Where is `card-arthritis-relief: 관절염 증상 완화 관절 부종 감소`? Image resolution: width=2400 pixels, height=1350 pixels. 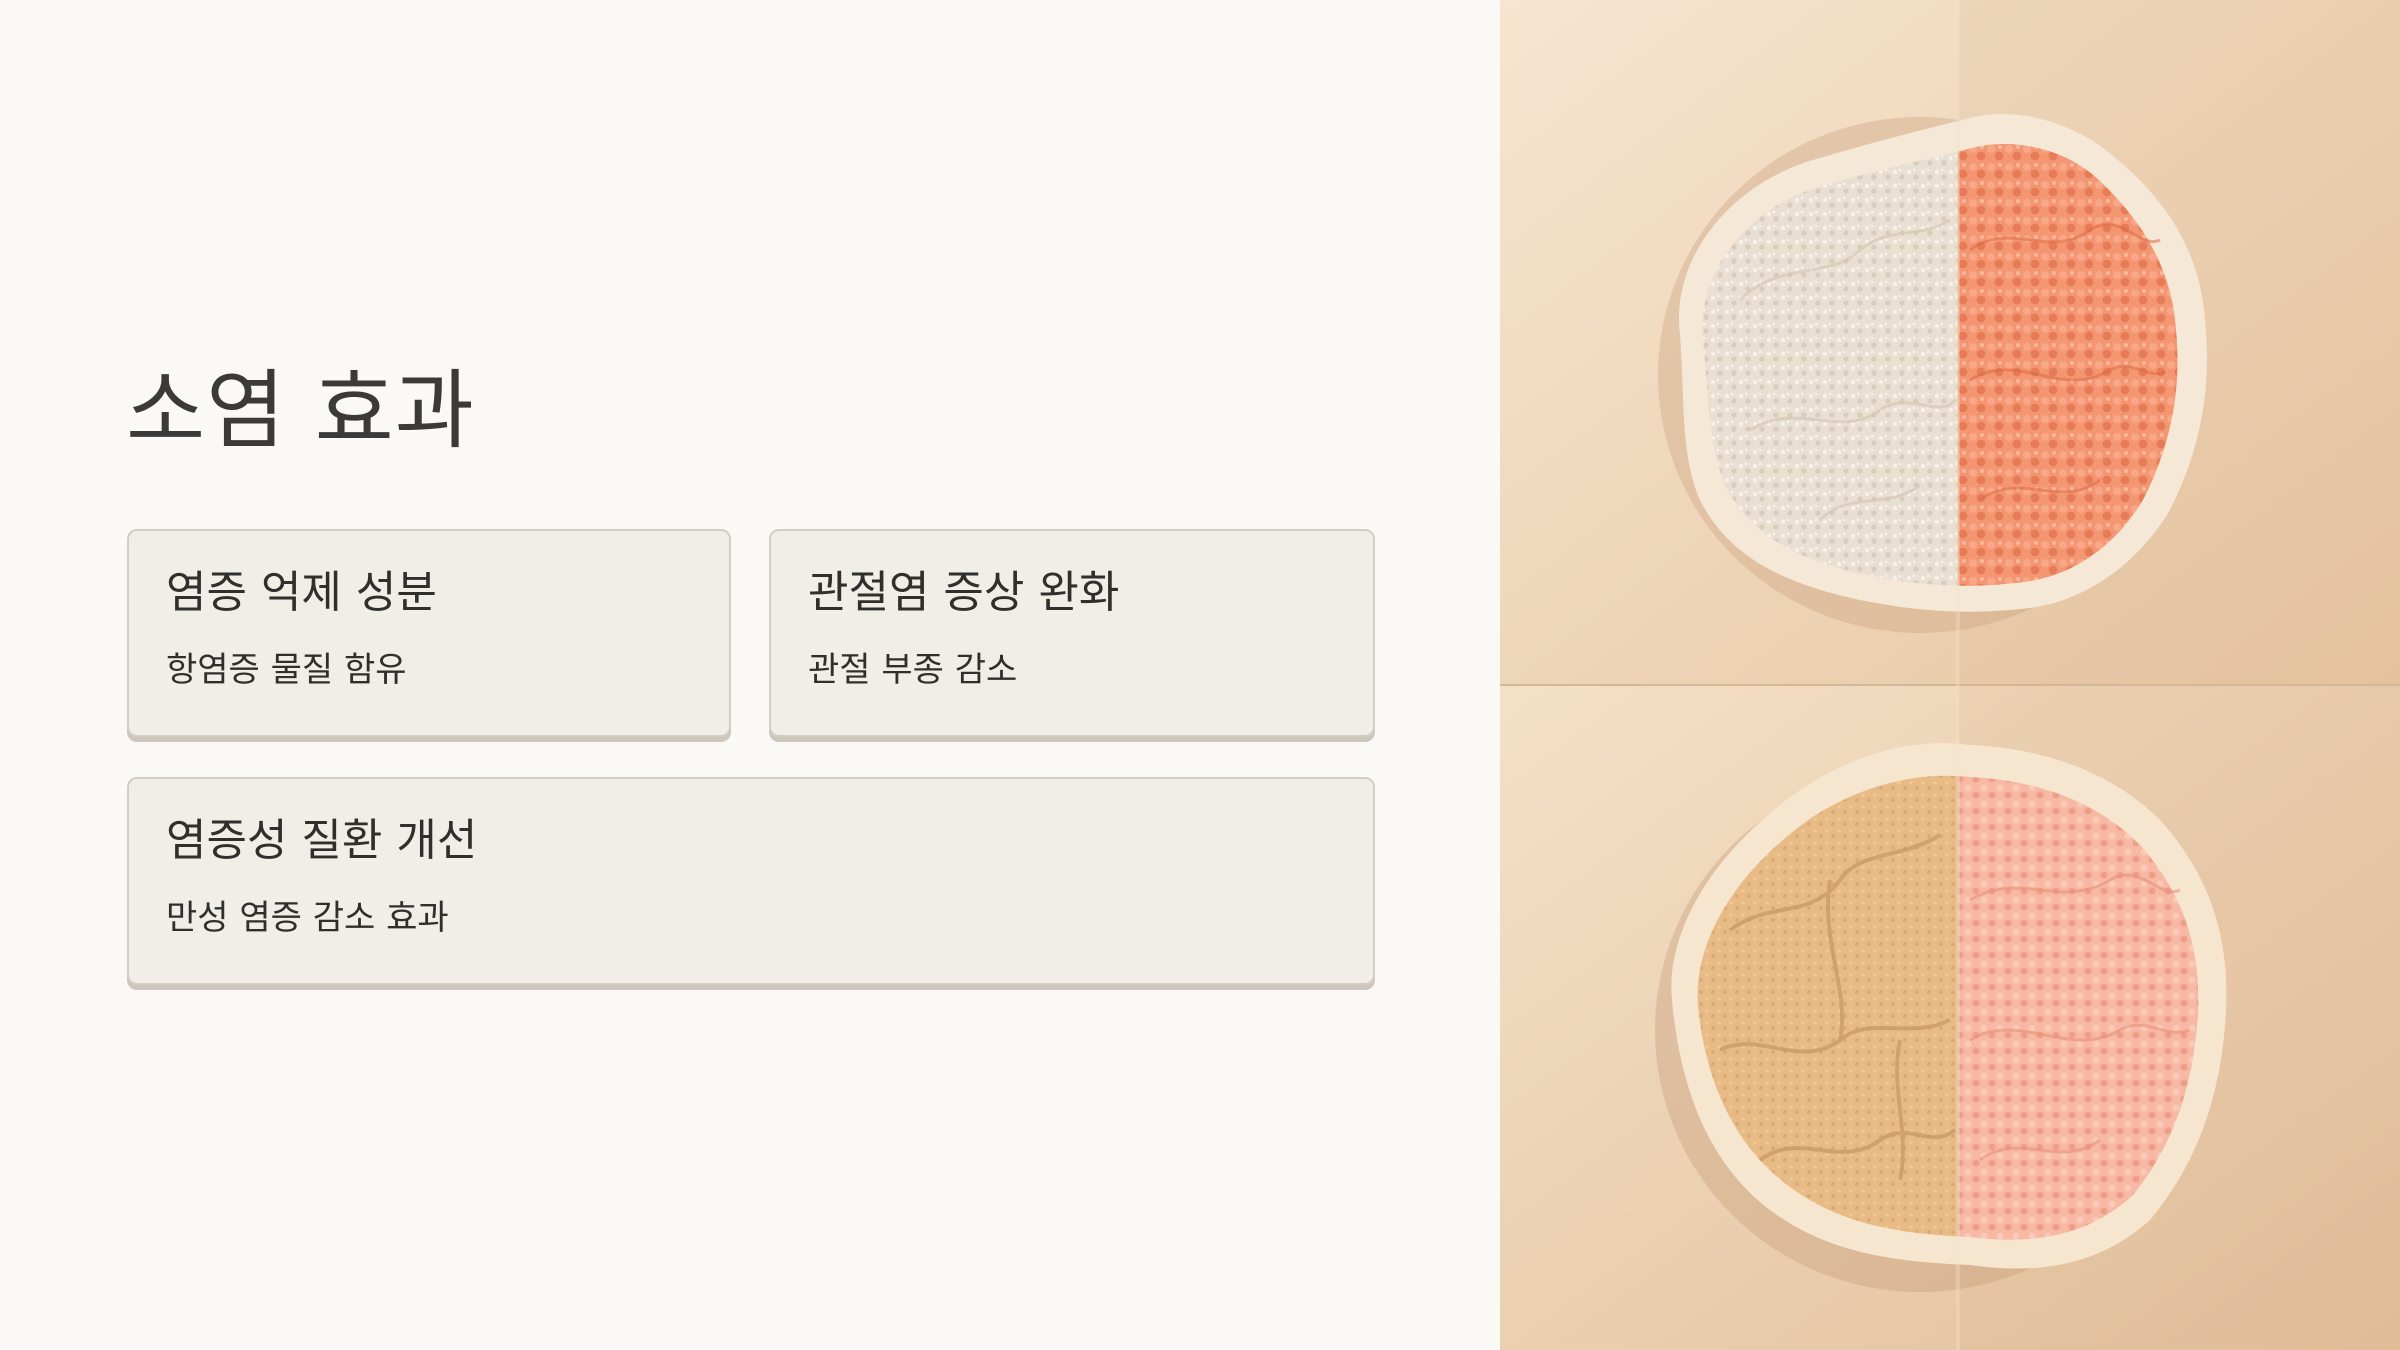 card-arthritis-relief: 관절염 증상 완화 관절 부종 감소 is located at coordinates (1072, 633).